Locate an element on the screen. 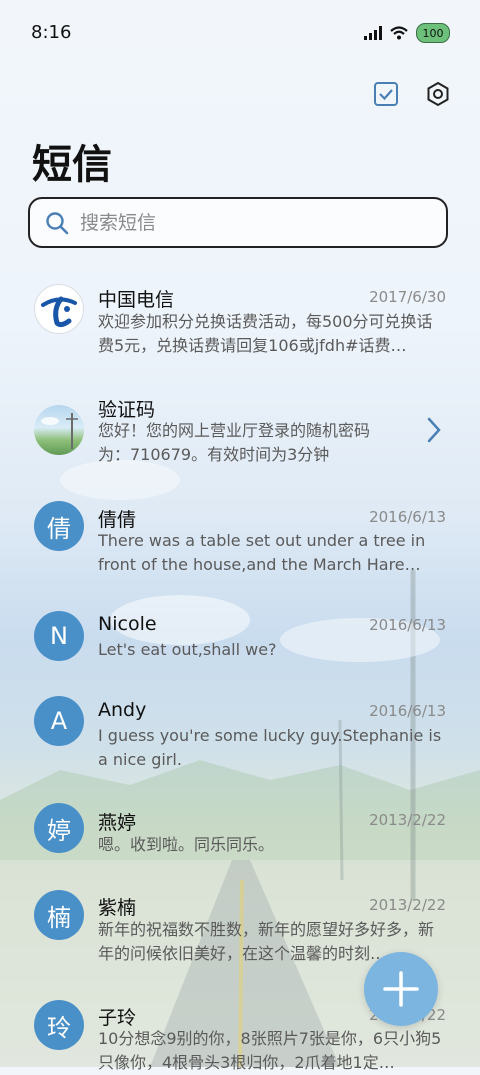 This screenshot has height=1075, width=480. checkbox-icon is located at coordinates (386, 94).